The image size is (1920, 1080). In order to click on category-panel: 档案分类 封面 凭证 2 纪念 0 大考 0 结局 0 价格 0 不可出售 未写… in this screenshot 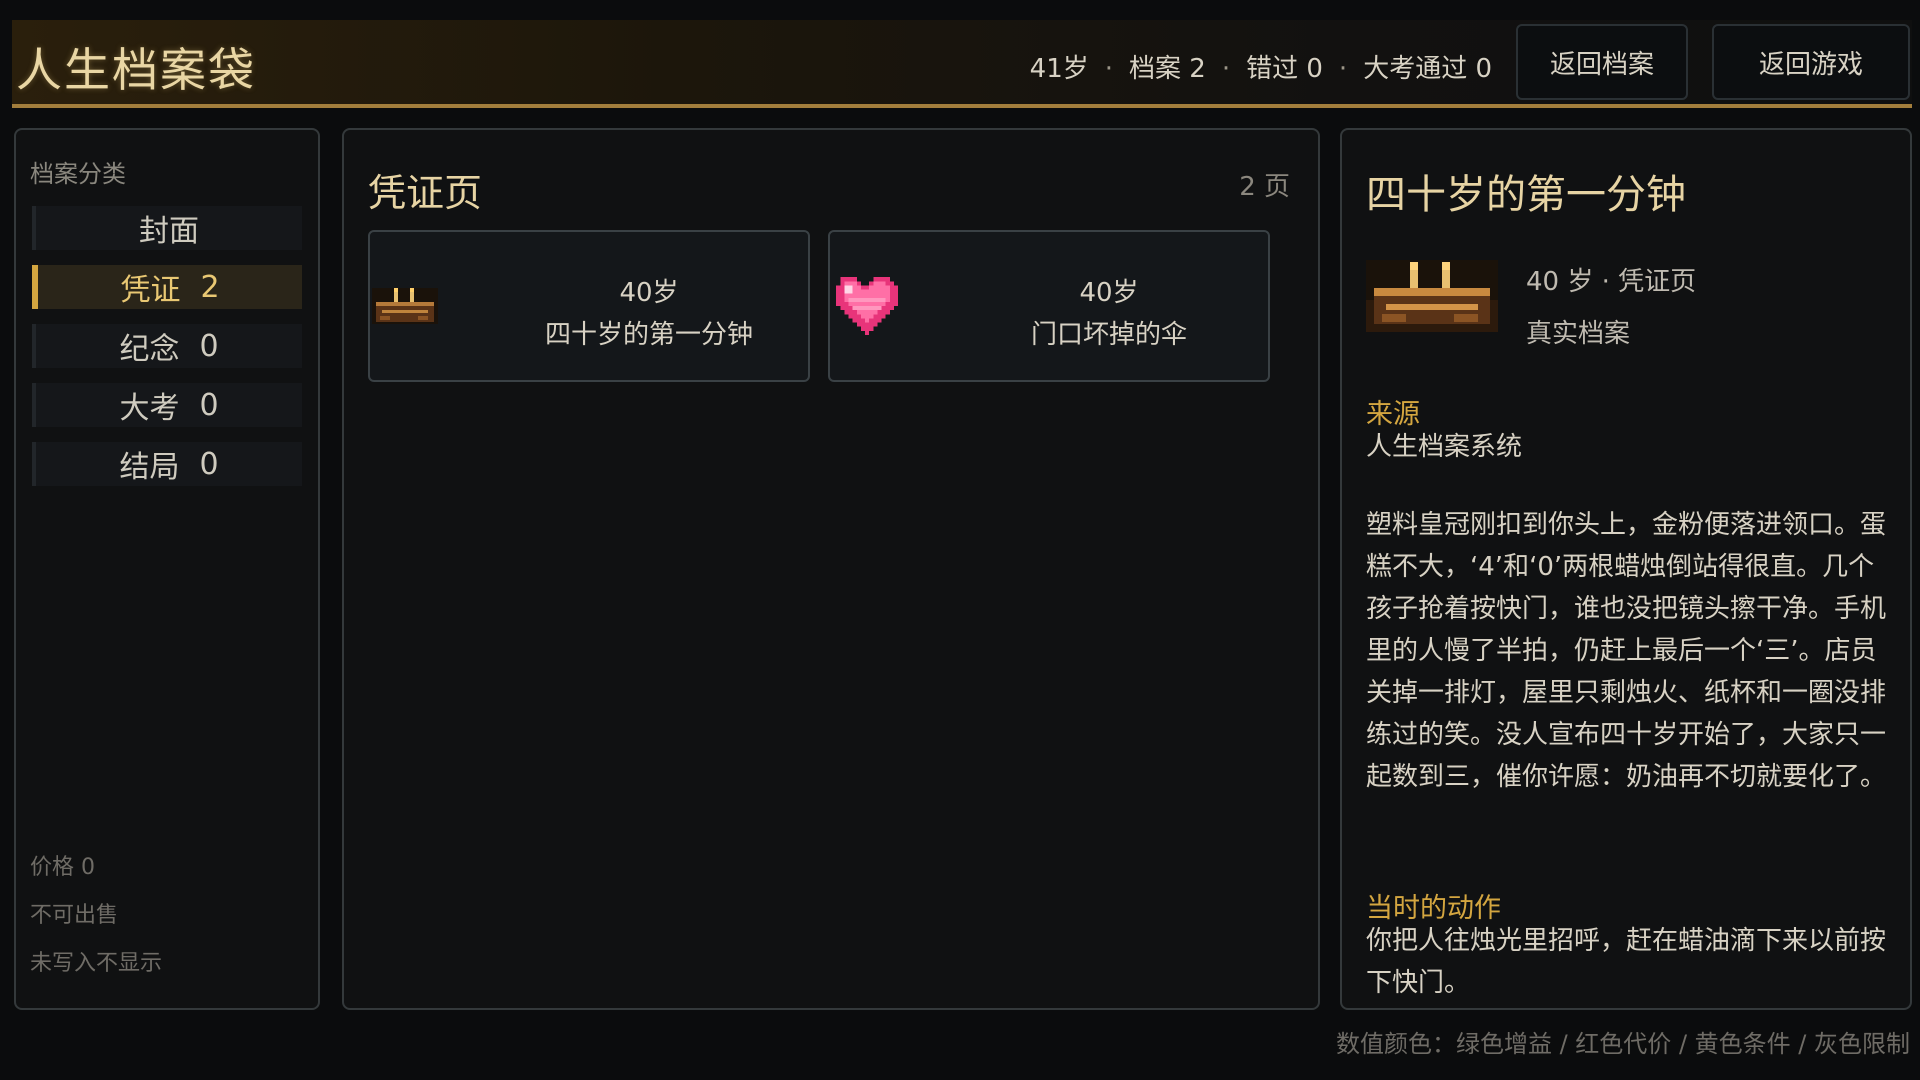, I will do `click(167, 569)`.